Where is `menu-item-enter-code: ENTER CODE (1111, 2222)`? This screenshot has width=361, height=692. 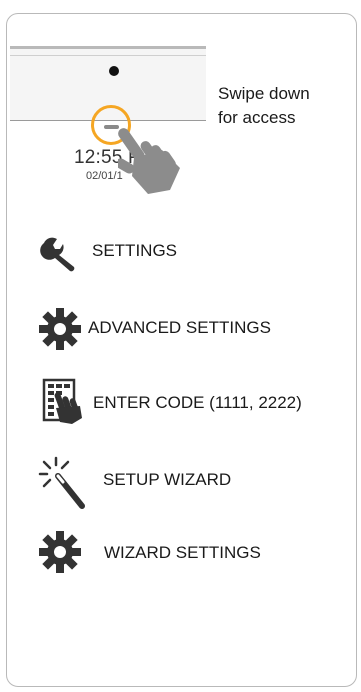 menu-item-enter-code: ENTER CODE (1111, 2222) is located at coordinates (197, 403).